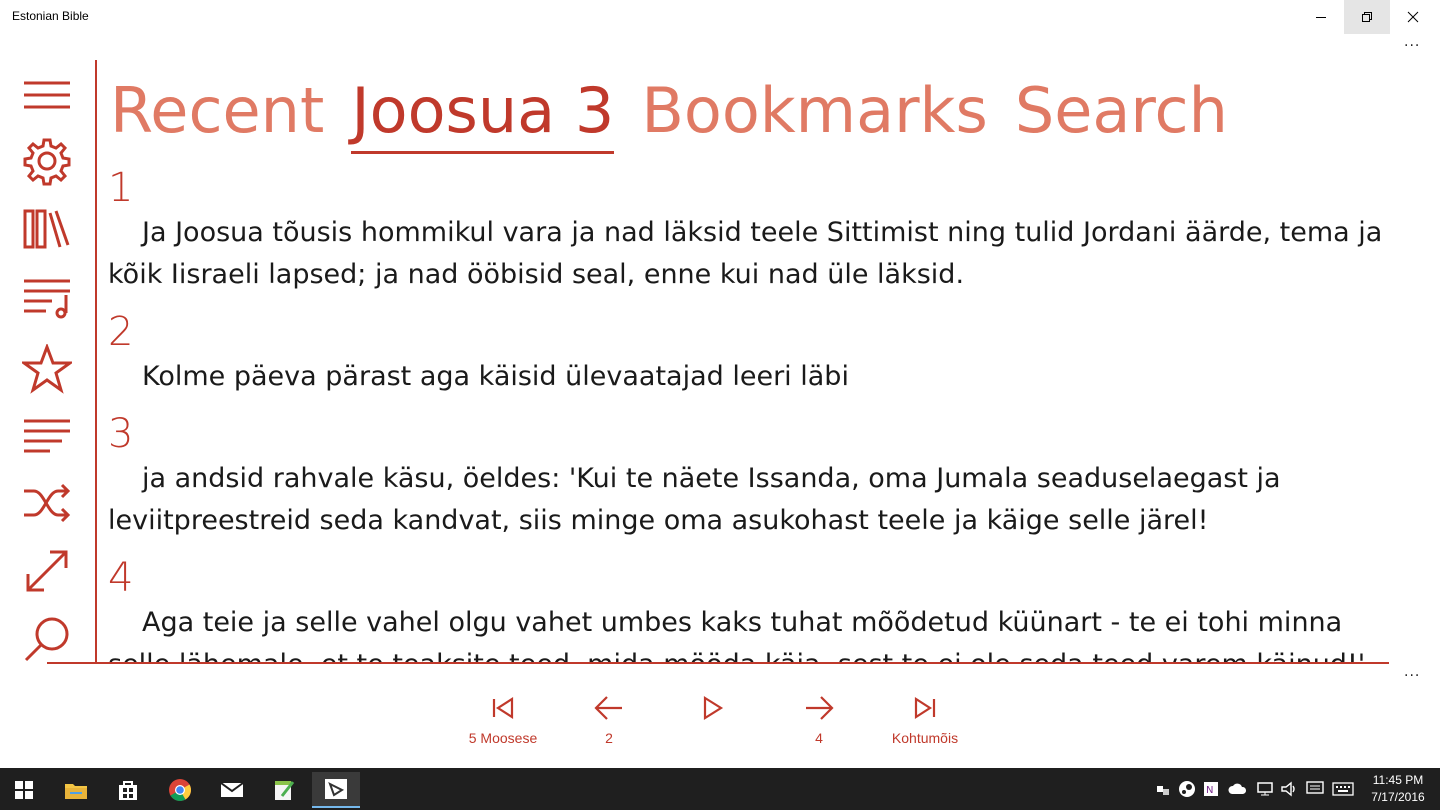  What do you see at coordinates (336, 790) in the screenshot?
I see `bible-app-icon` at bounding box center [336, 790].